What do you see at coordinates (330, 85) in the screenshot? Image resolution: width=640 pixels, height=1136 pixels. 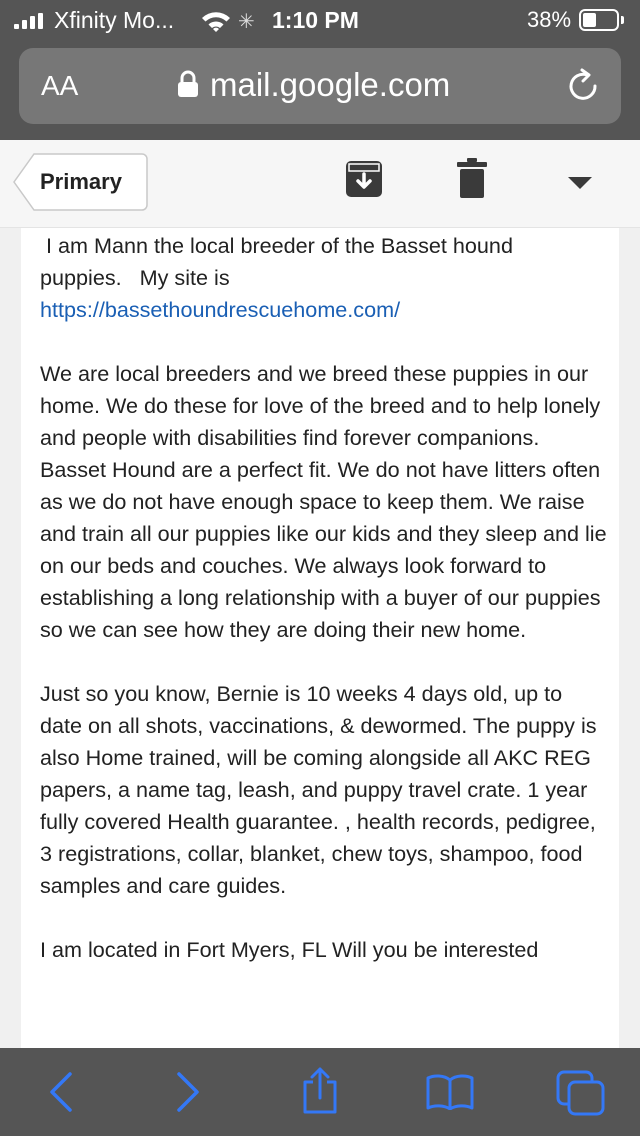 I see `url-text: mail.google.com` at bounding box center [330, 85].